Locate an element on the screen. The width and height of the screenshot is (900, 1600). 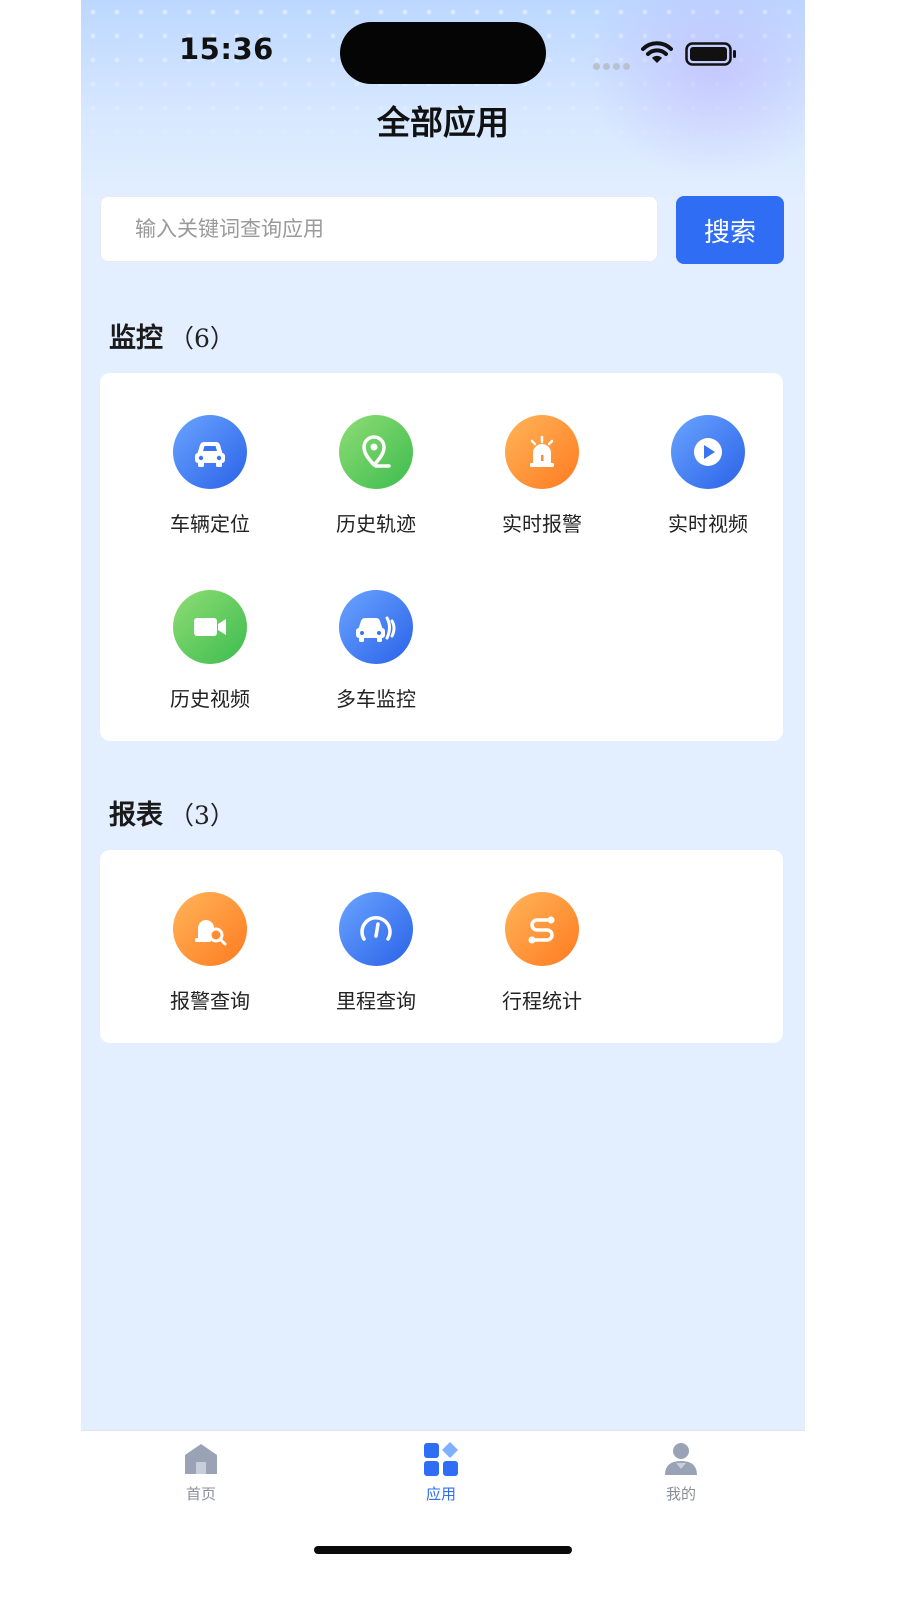
play-icon is located at coordinates (708, 452).